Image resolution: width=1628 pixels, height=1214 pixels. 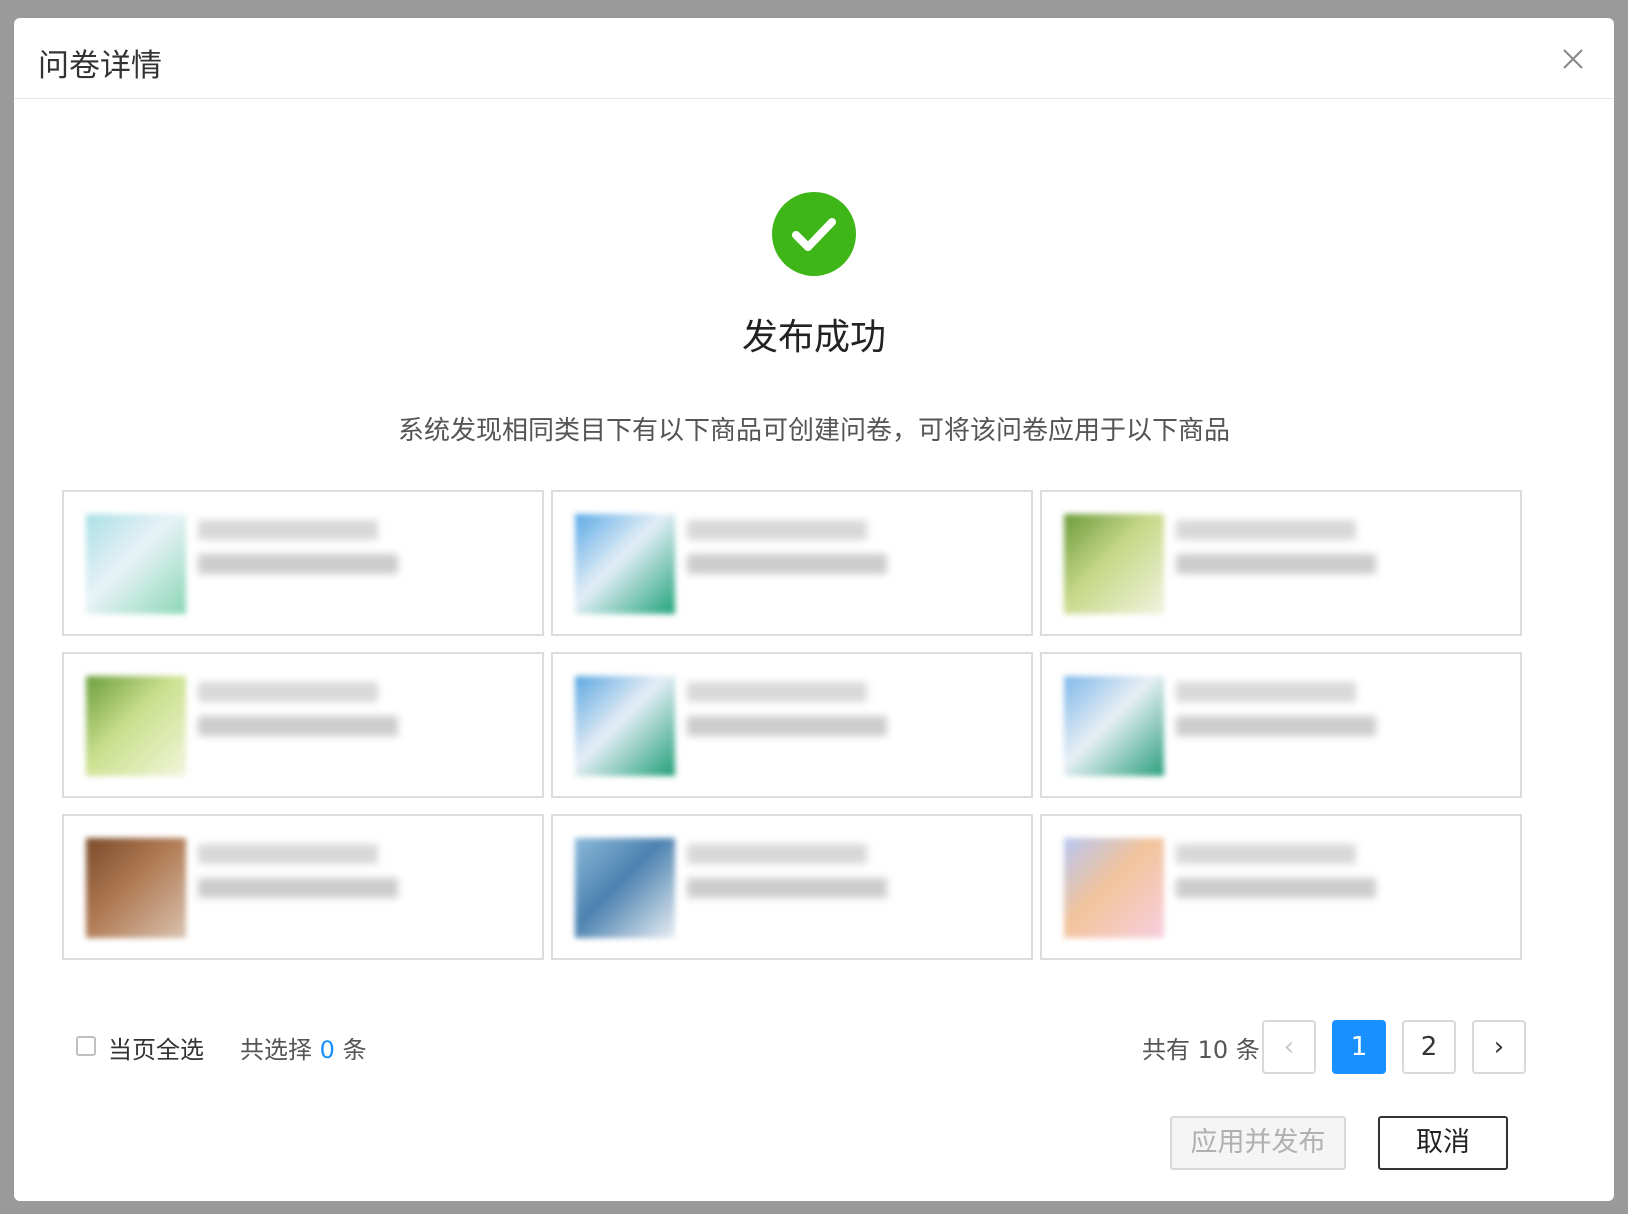 I want to click on apply-description: 系统发现相同类目下有以下商品可创建问卷，可将该问卷应用于以下商品, so click(x=813, y=431).